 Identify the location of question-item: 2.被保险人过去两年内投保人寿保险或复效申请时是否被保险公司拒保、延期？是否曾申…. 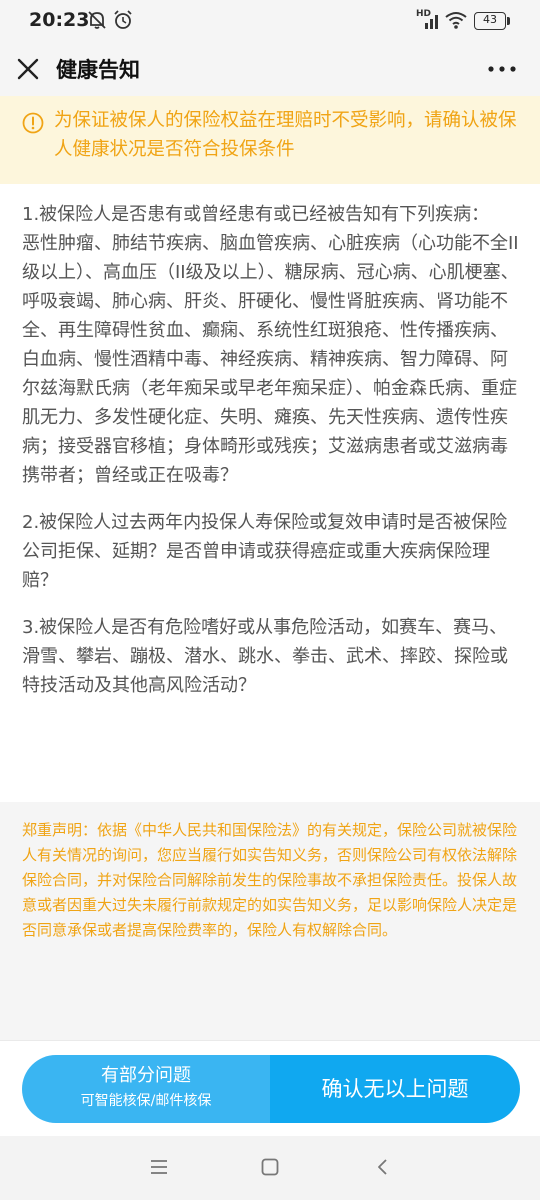
(272, 551).